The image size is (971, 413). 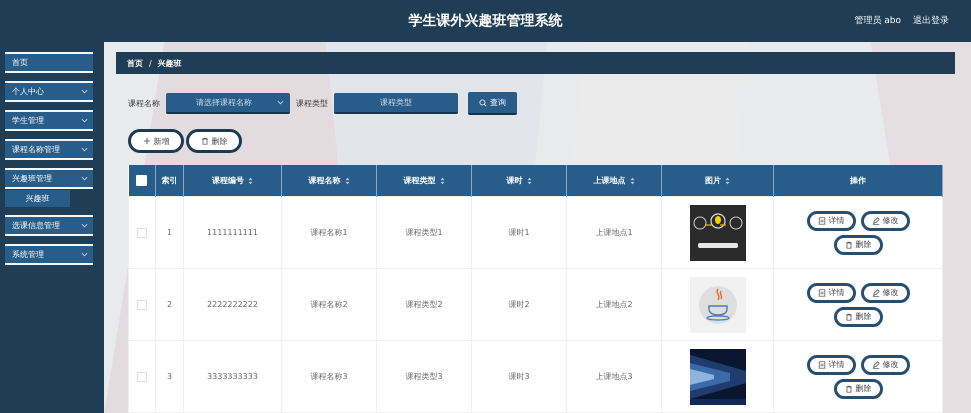 What do you see at coordinates (49, 91) in the screenshot?
I see `sidebar-item: 个人中心` at bounding box center [49, 91].